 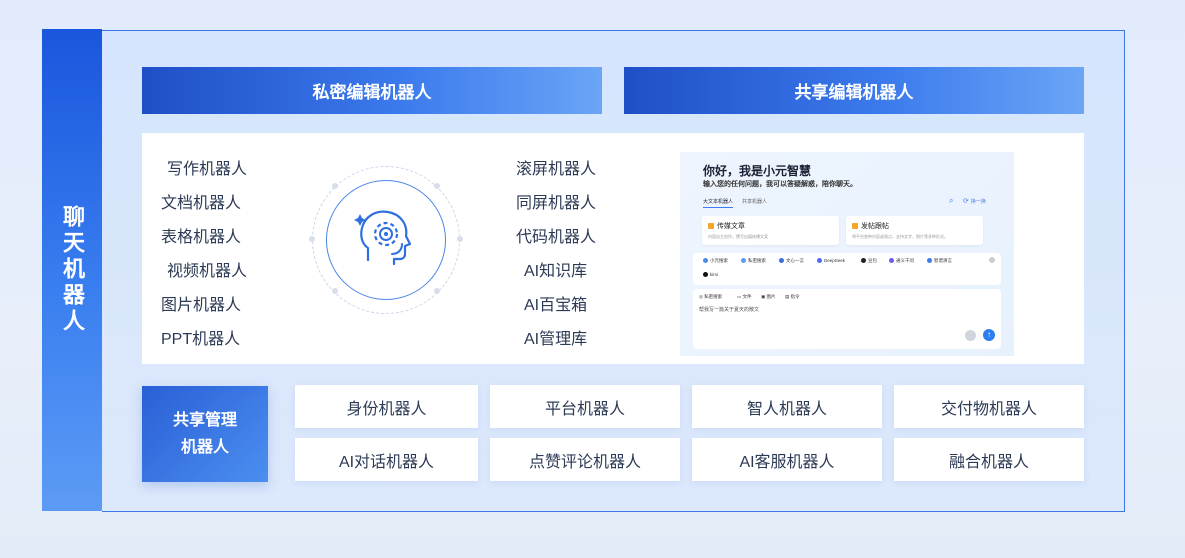 I want to click on robot-label-right: 同屏机器人, so click(x=556, y=203).